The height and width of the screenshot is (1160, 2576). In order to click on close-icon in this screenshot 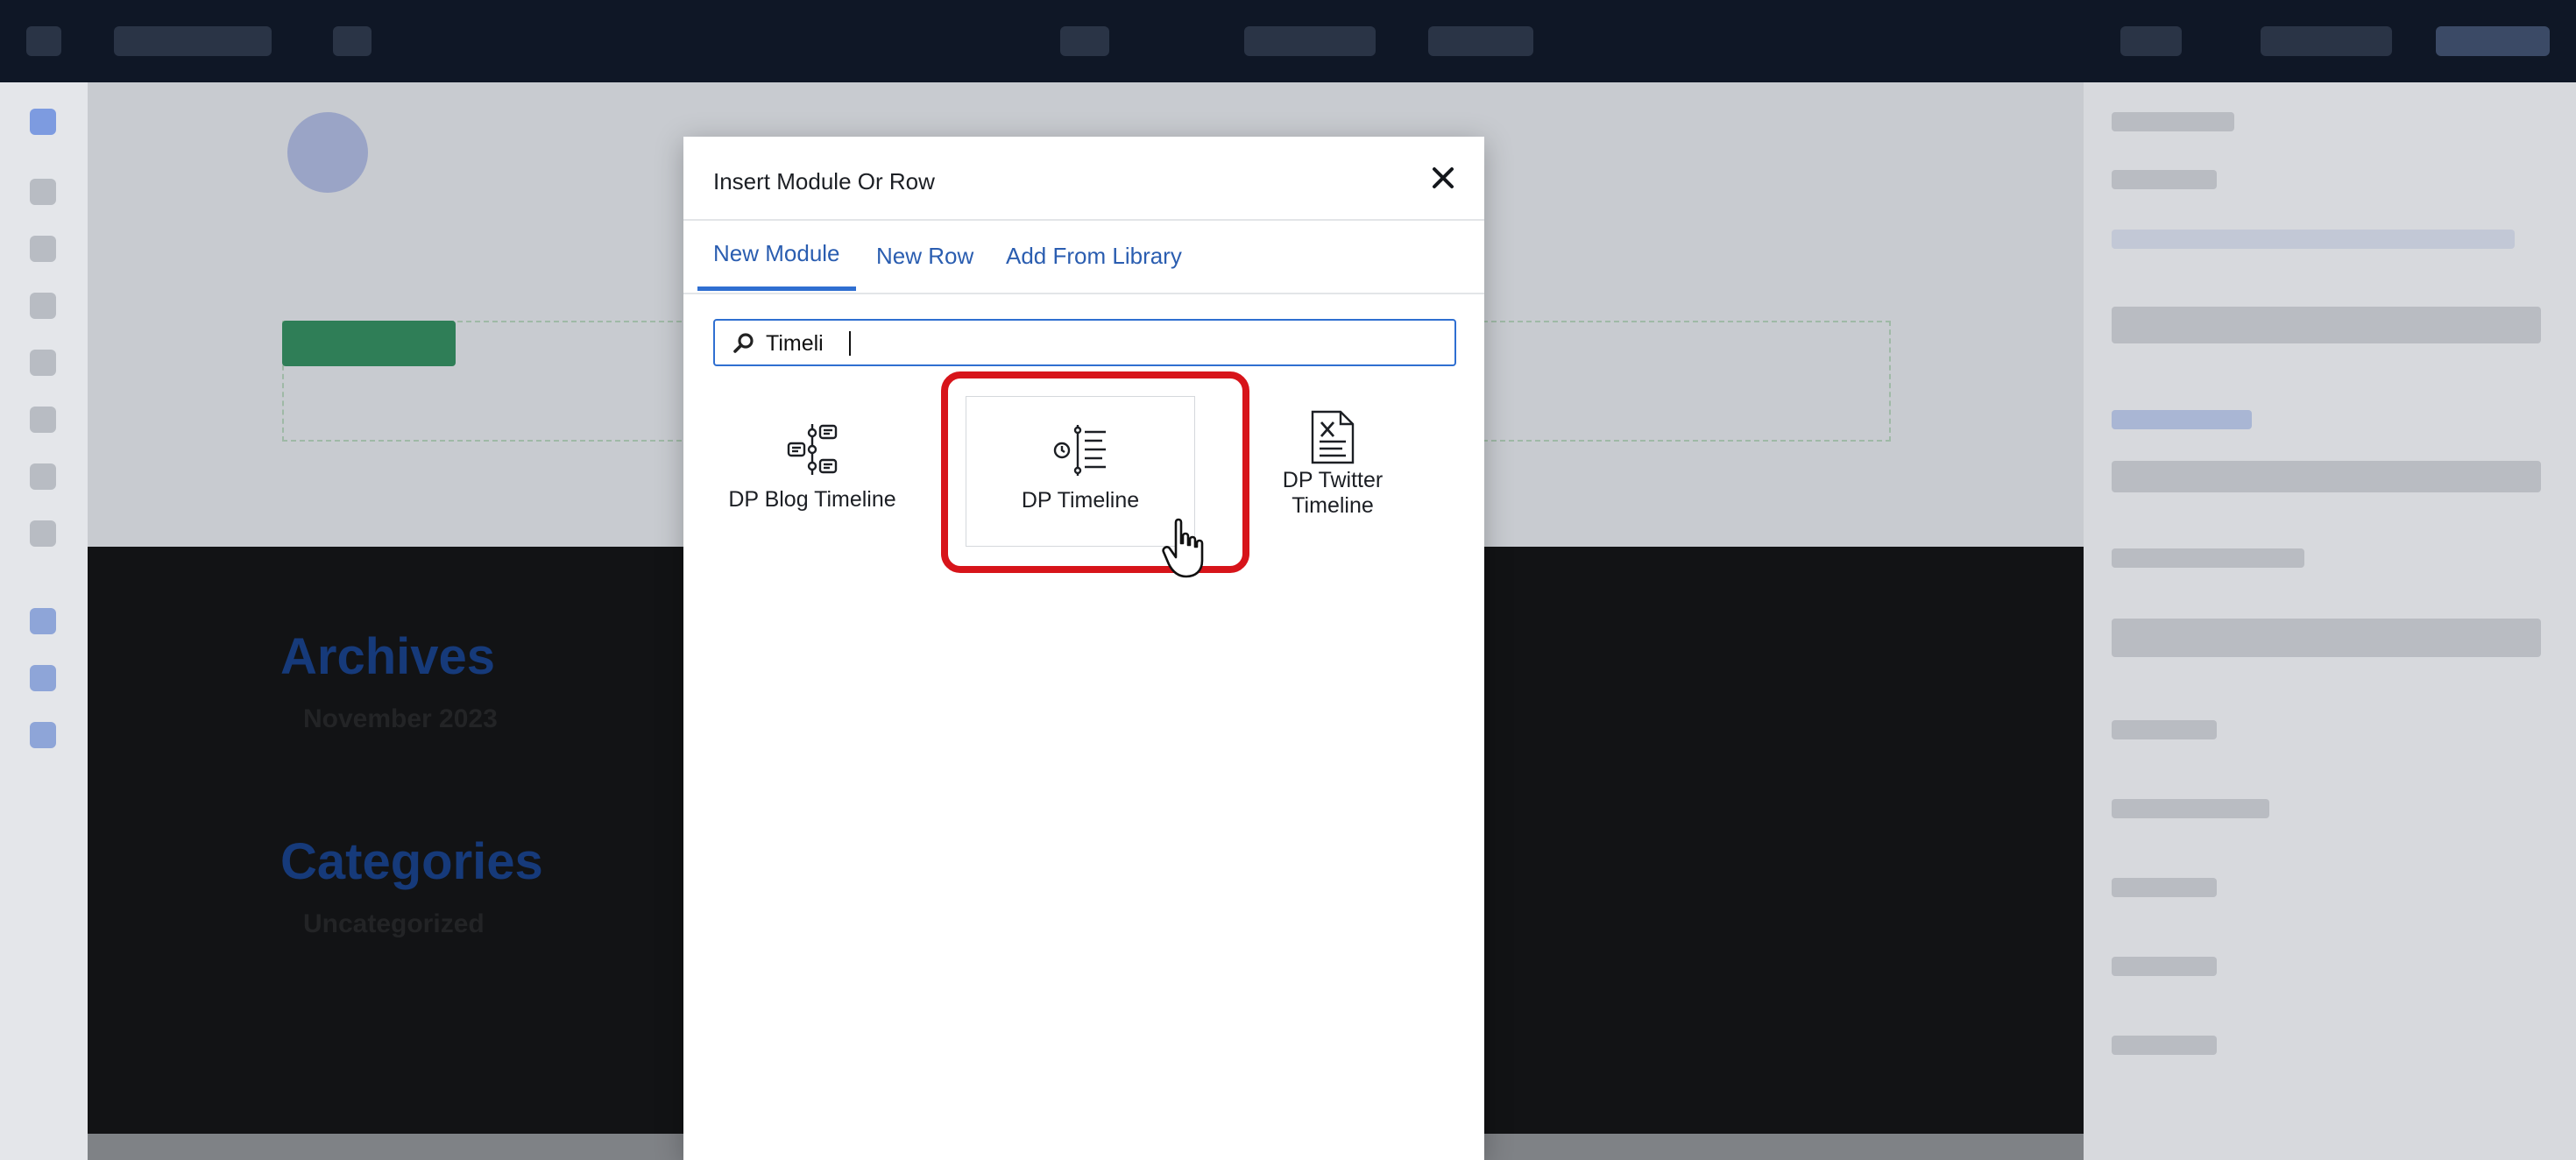, I will do `click(1443, 177)`.